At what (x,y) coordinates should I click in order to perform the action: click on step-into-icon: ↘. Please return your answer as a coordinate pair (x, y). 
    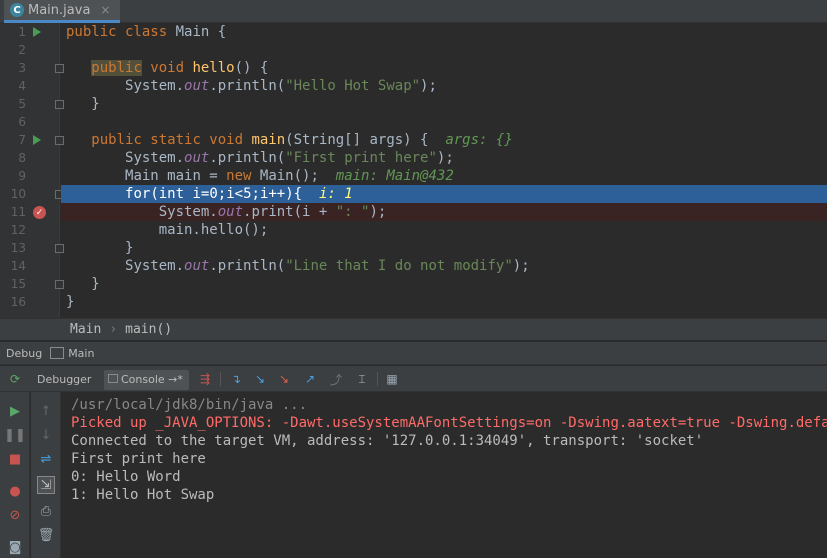
    Looking at the image, I should click on (260, 379).